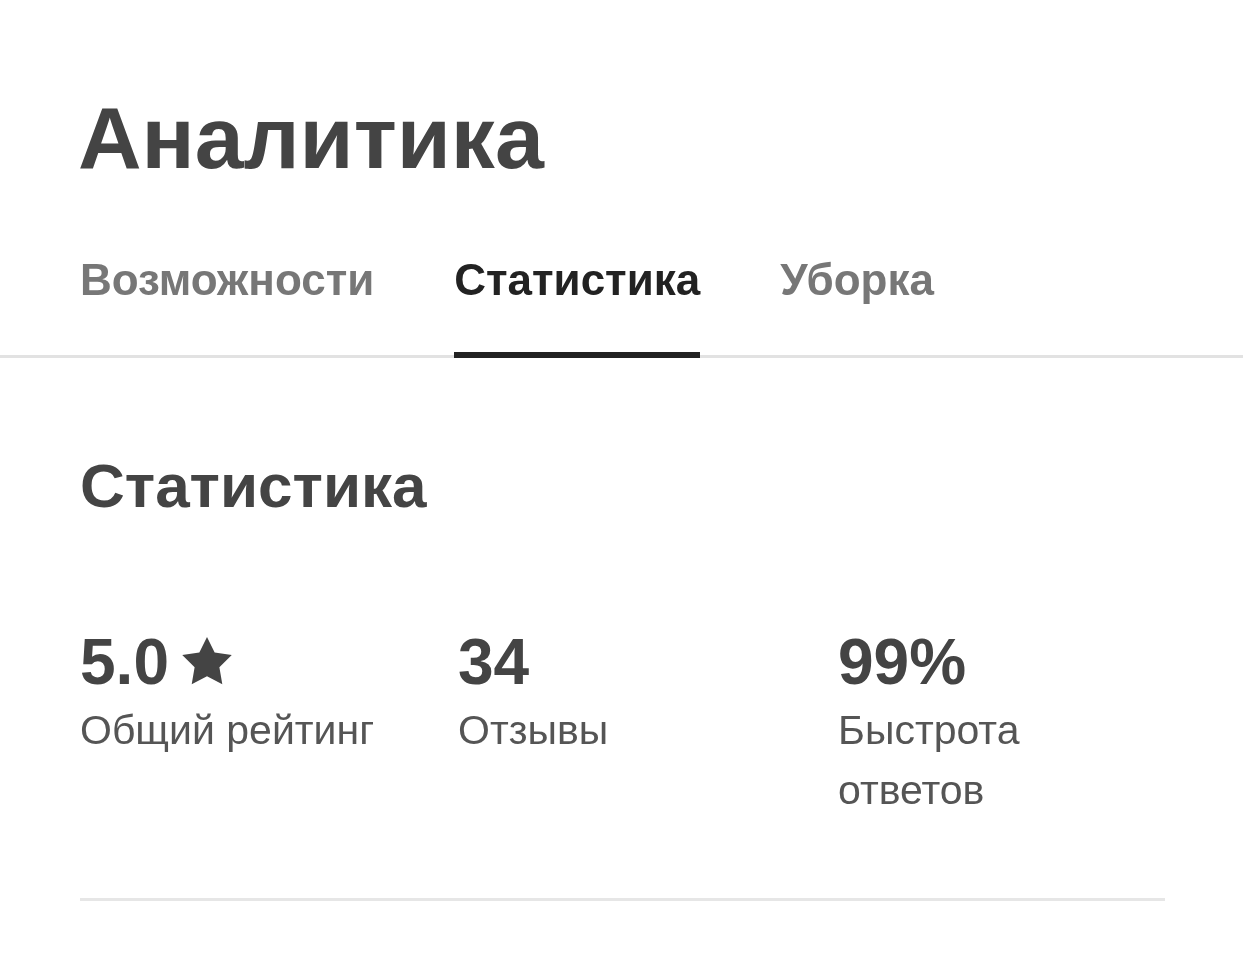 The image size is (1243, 960). What do you see at coordinates (227, 307) in the screenshot?
I see `tab: Возможности` at bounding box center [227, 307].